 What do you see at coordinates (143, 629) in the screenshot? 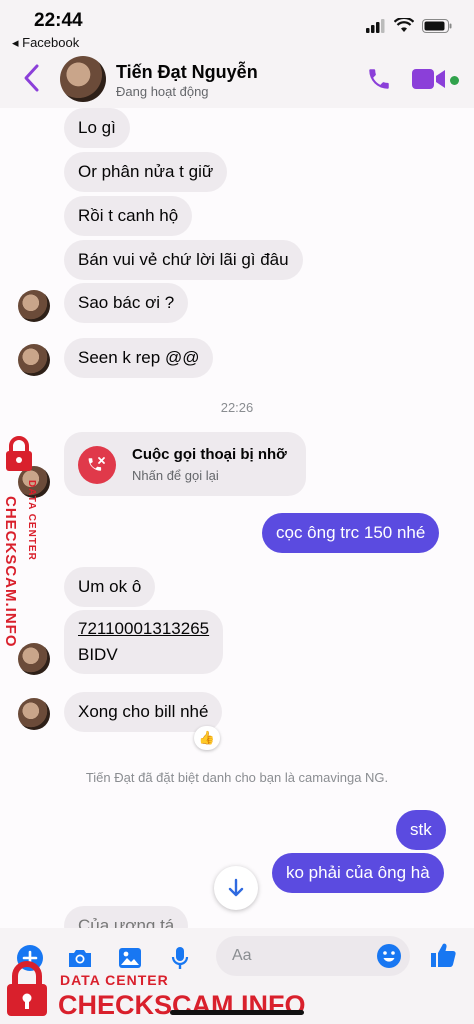
I see `account-number-link: 72110001313265` at bounding box center [143, 629].